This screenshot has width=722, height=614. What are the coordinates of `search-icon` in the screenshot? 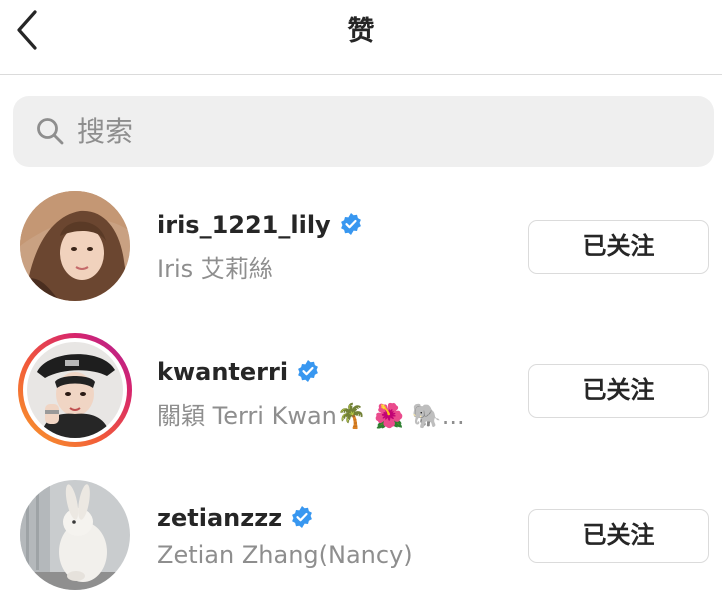 It's located at (50, 131).